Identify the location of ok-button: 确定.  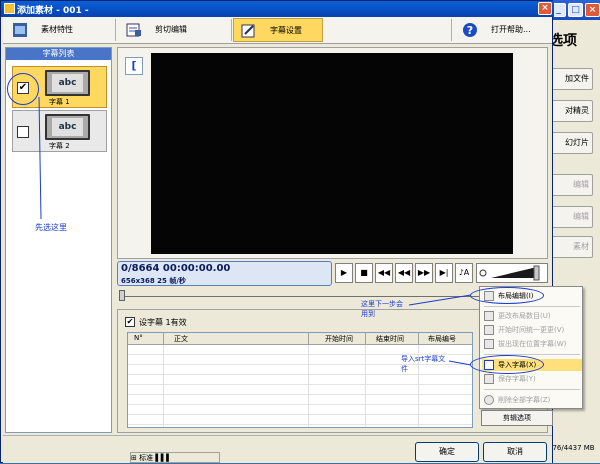
(447, 452).